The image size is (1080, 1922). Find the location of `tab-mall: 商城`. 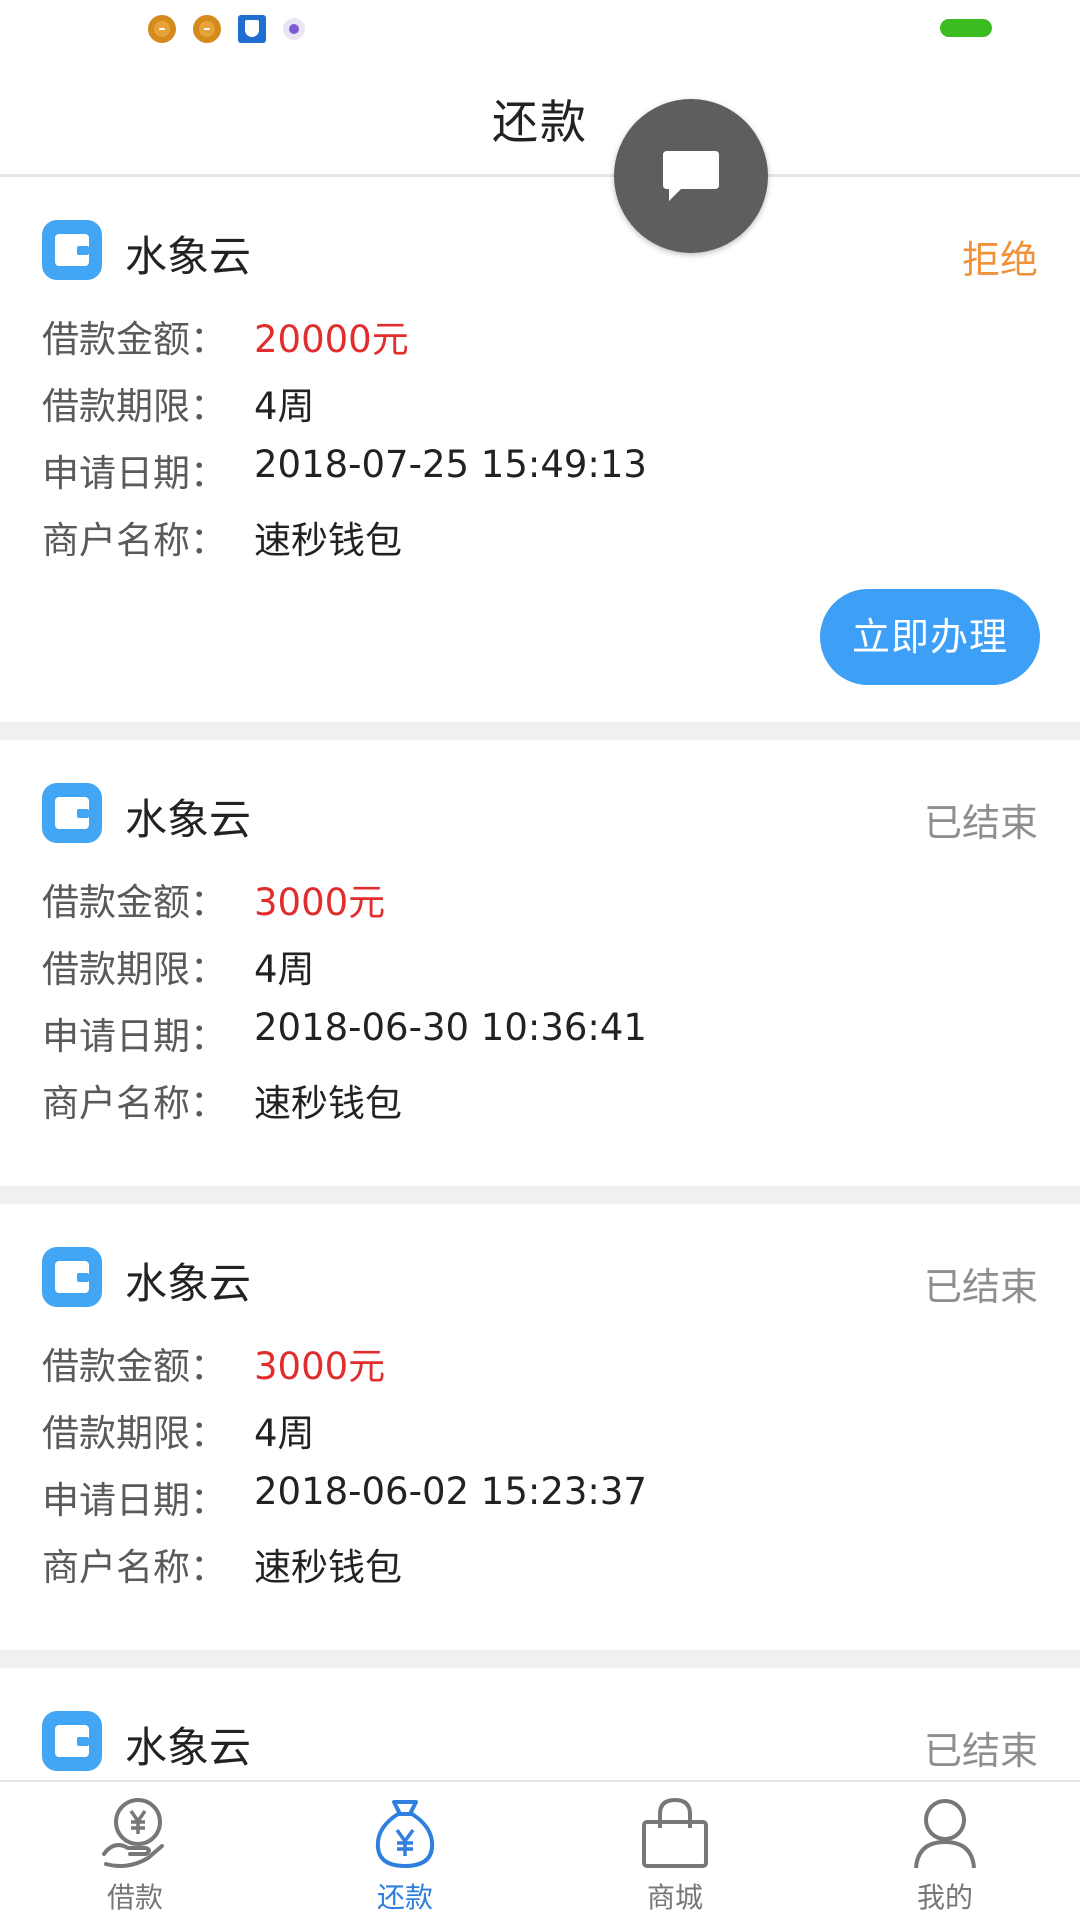

tab-mall: 商城 is located at coordinates (675, 1852).